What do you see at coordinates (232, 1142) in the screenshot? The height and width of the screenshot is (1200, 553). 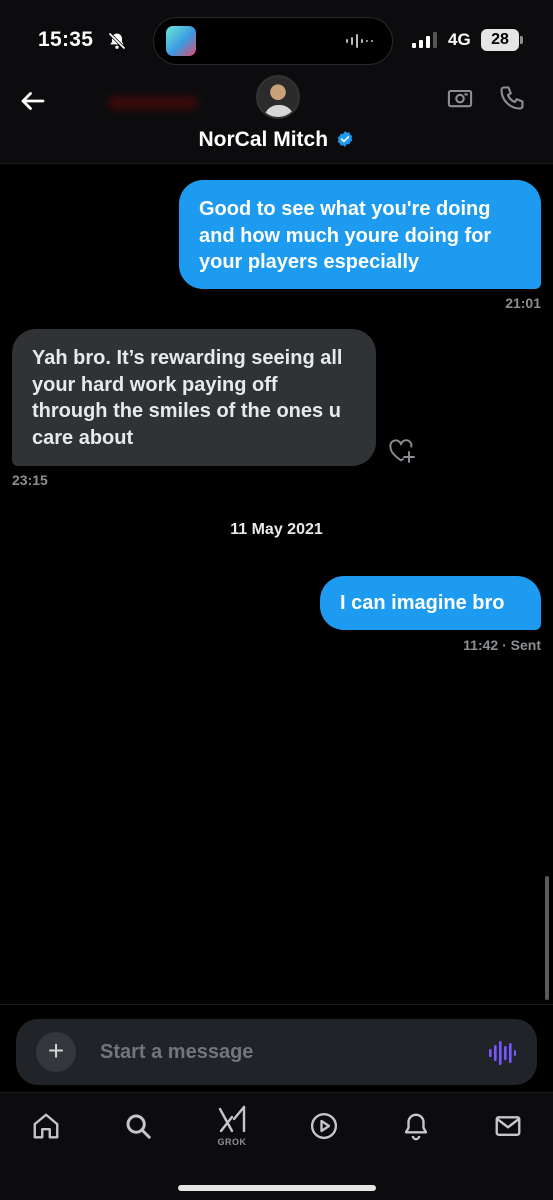 I see `grok-label: GROK` at bounding box center [232, 1142].